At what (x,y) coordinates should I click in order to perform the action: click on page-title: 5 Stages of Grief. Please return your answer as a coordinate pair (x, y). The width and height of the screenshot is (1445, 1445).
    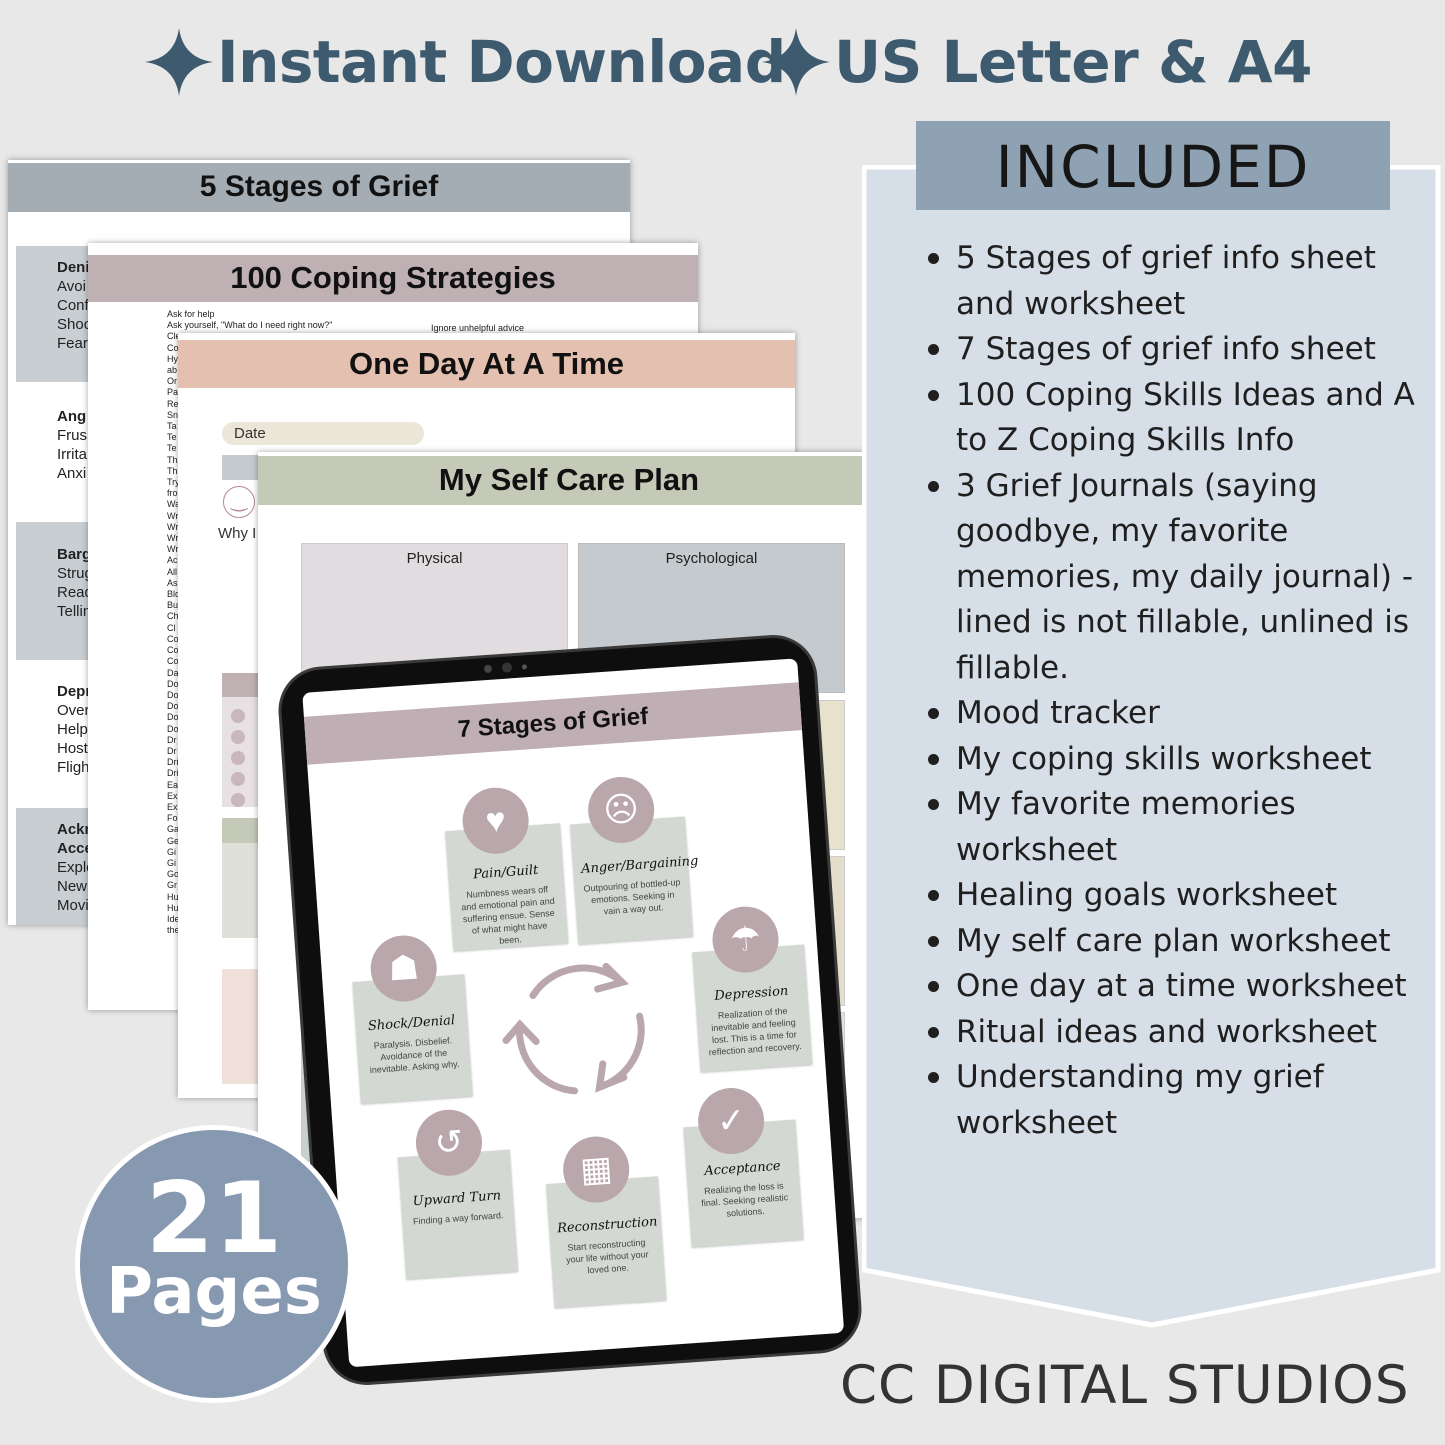
    Looking at the image, I should click on (319, 186).